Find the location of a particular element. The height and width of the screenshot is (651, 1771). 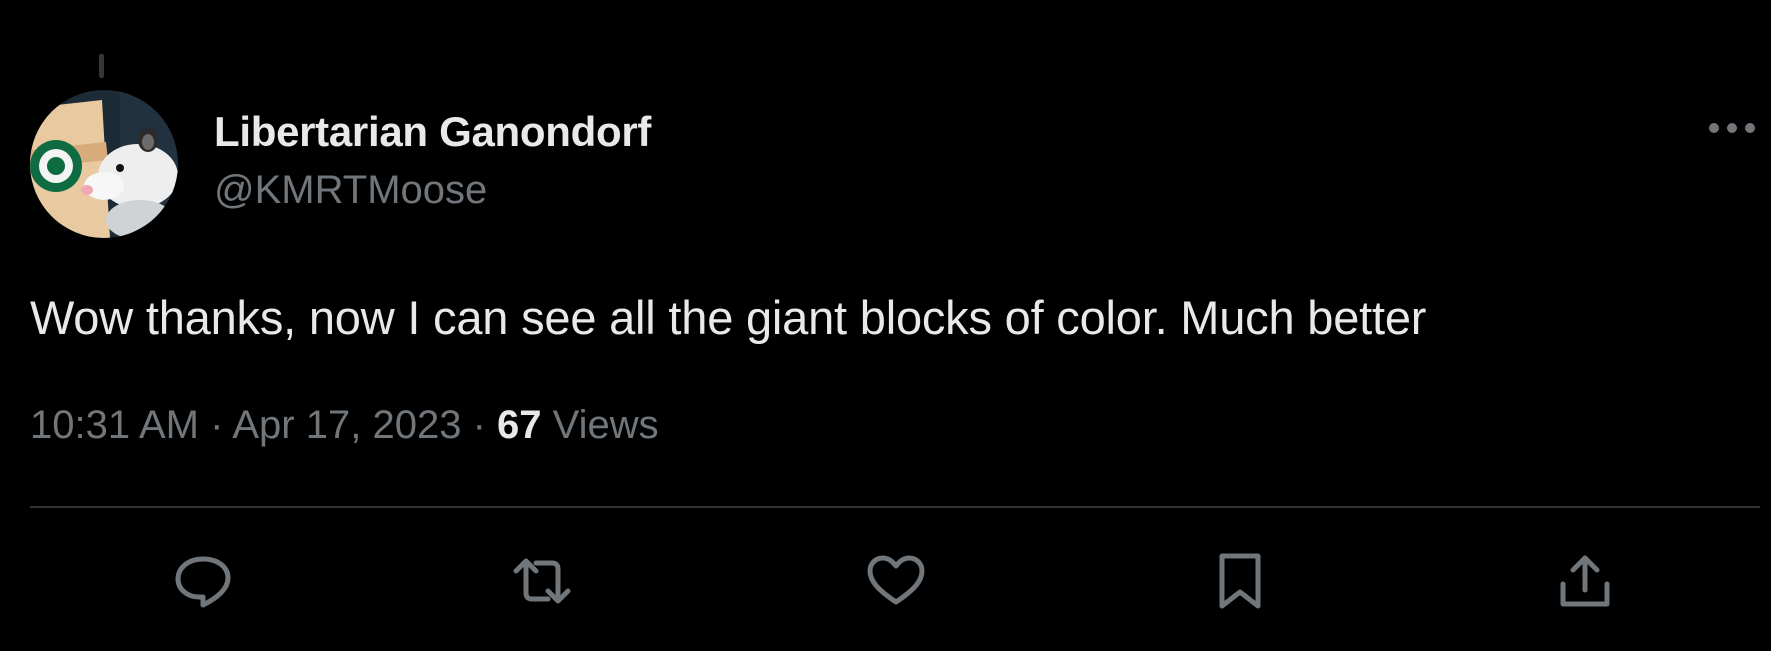

bookmark-icon is located at coordinates (1240, 581).